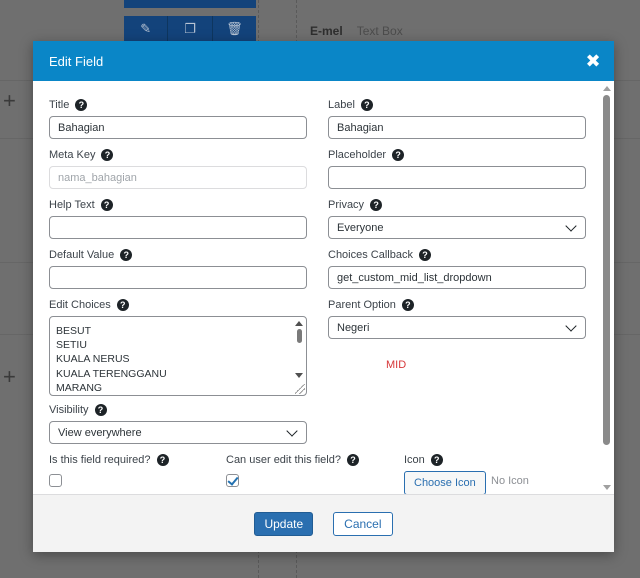  I want to click on privacy-field: Privacy ? Everyone, so click(457, 218).